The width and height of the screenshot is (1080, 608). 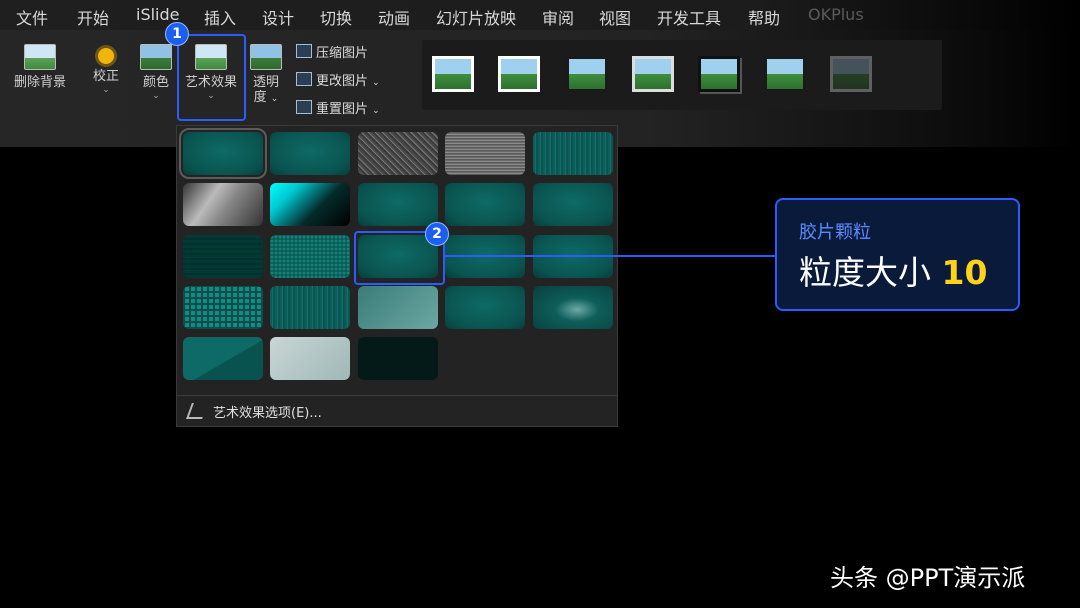 What do you see at coordinates (476, 17) in the screenshot?
I see `menu-slideshow: 幻灯片放映` at bounding box center [476, 17].